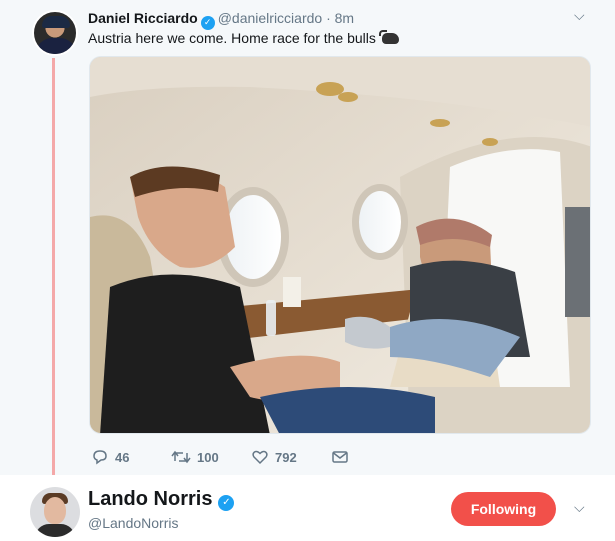  Describe the element at coordinates (122, 457) in the screenshot. I see `reply-count: 46` at that location.